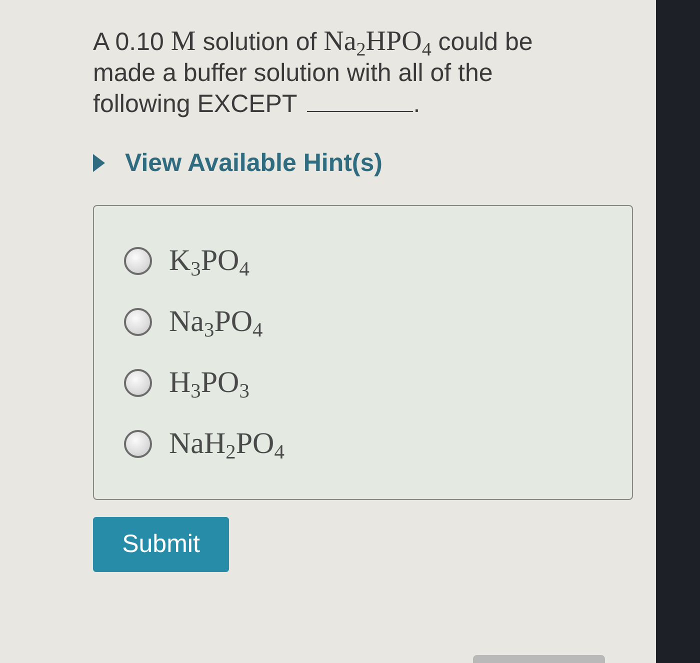 The width and height of the screenshot is (700, 663). I want to click on option-label: K$_{3}$PO$_{4}$, so click(209, 261).